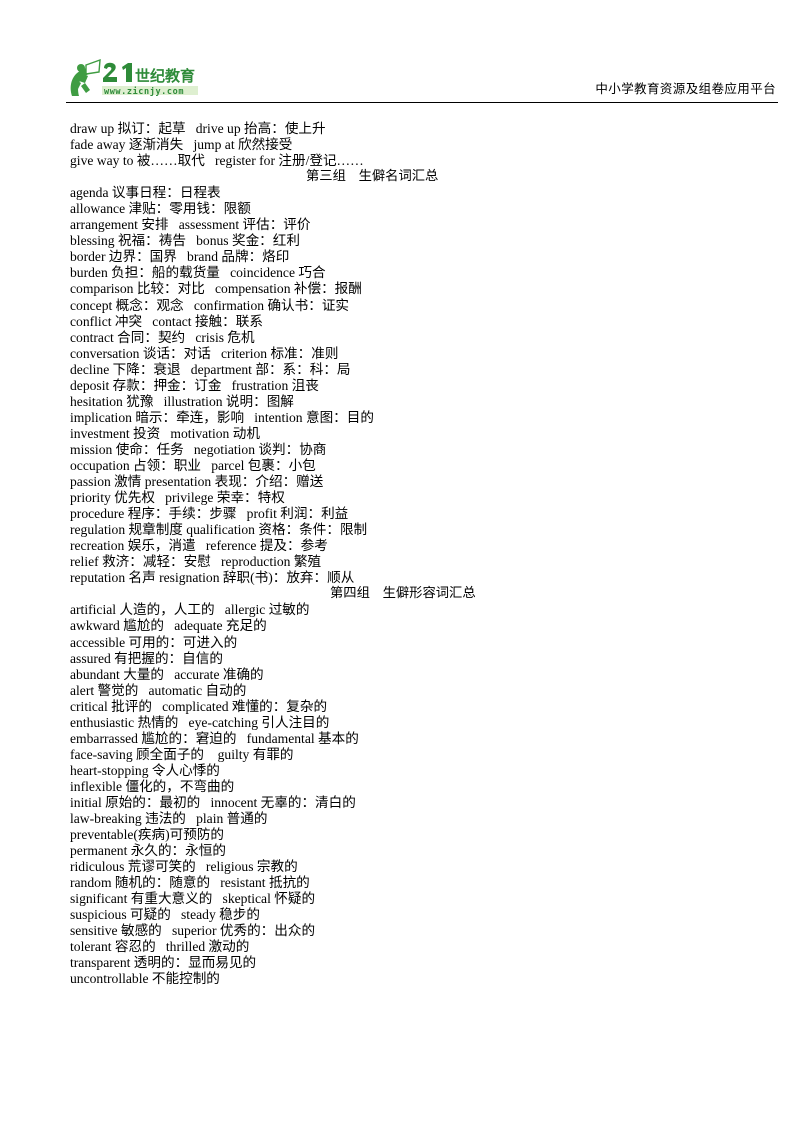 The width and height of the screenshot is (794, 1123). What do you see at coordinates (199, 706) in the screenshot?
I see `adjective-line: critical 批评的 complicated 难懂的：复杂的` at bounding box center [199, 706].